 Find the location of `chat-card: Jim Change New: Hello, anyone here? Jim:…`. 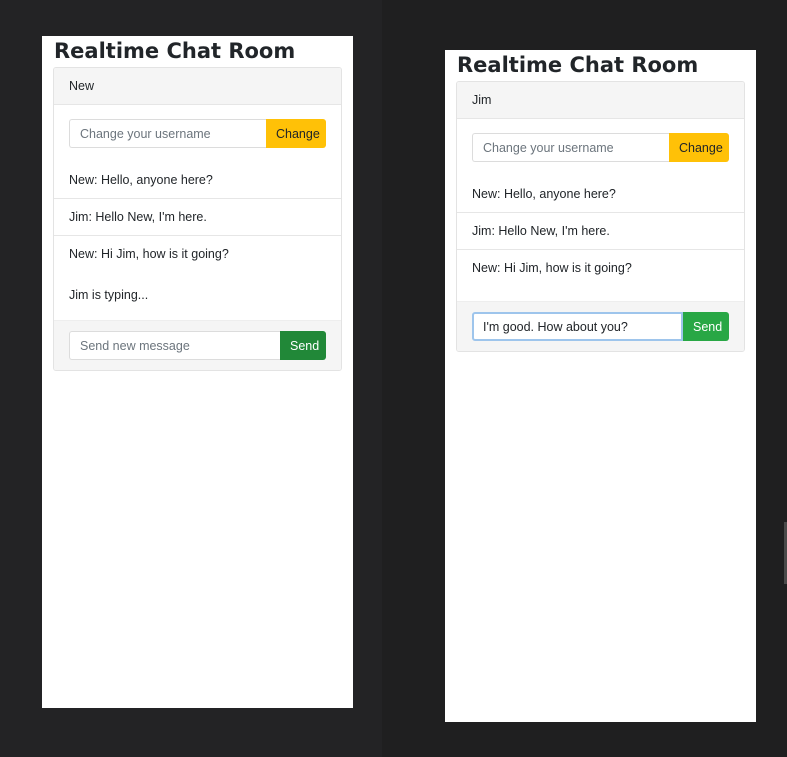

chat-card: Jim Change New: Hello, anyone here? Jim:… is located at coordinates (600, 216).